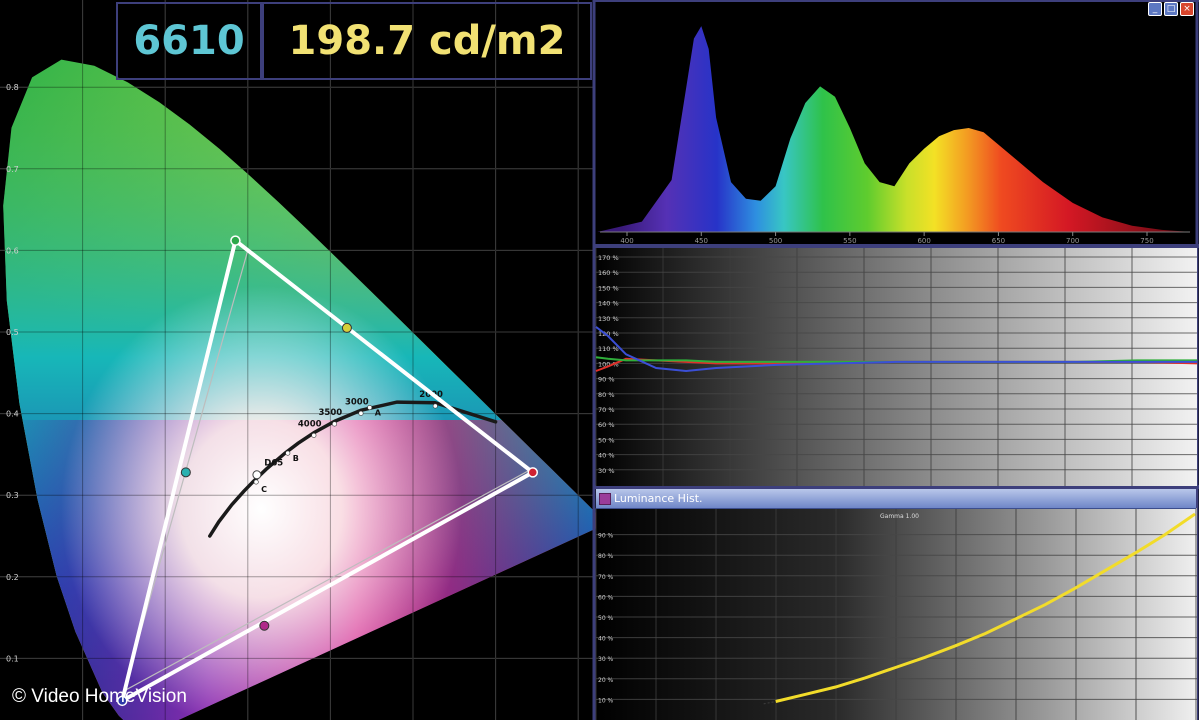 Image resolution: width=1199 pixels, height=720 pixels. I want to click on rgb-y-tick-label: 150 %, so click(608, 288).